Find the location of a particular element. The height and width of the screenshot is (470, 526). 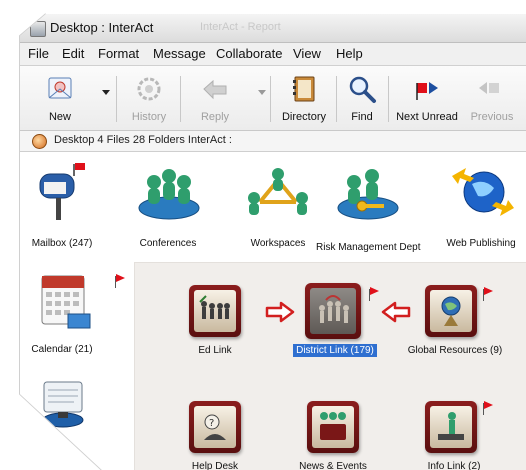

global-resources-tile is located at coordinates (451, 311).